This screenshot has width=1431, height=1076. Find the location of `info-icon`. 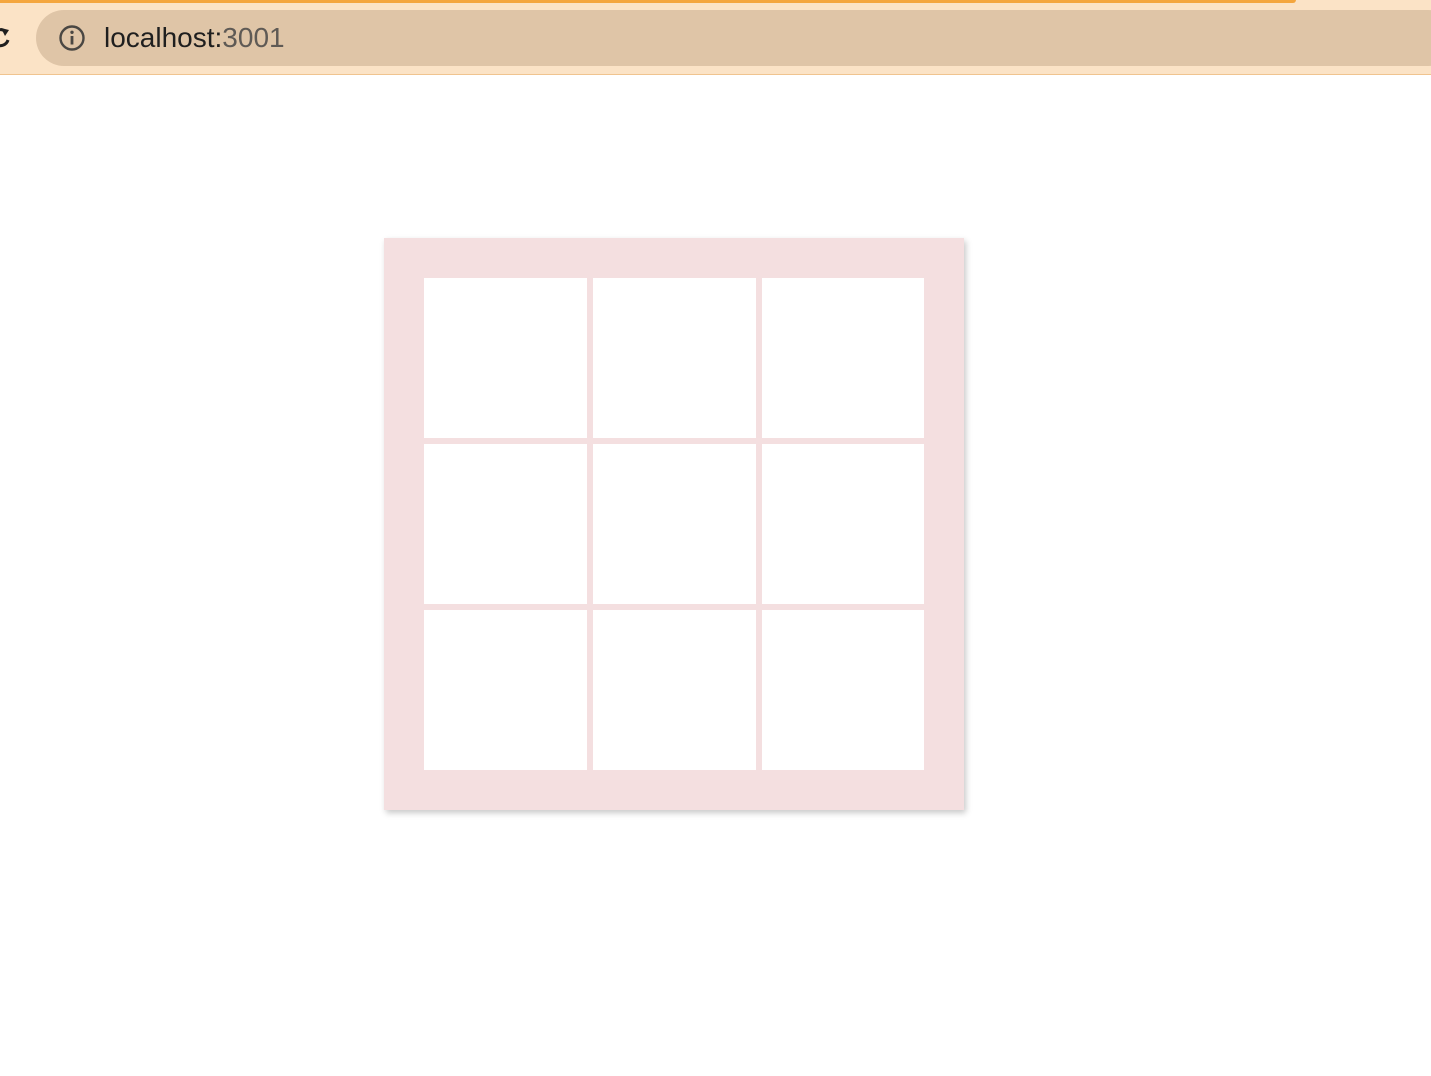

info-icon is located at coordinates (72, 38).